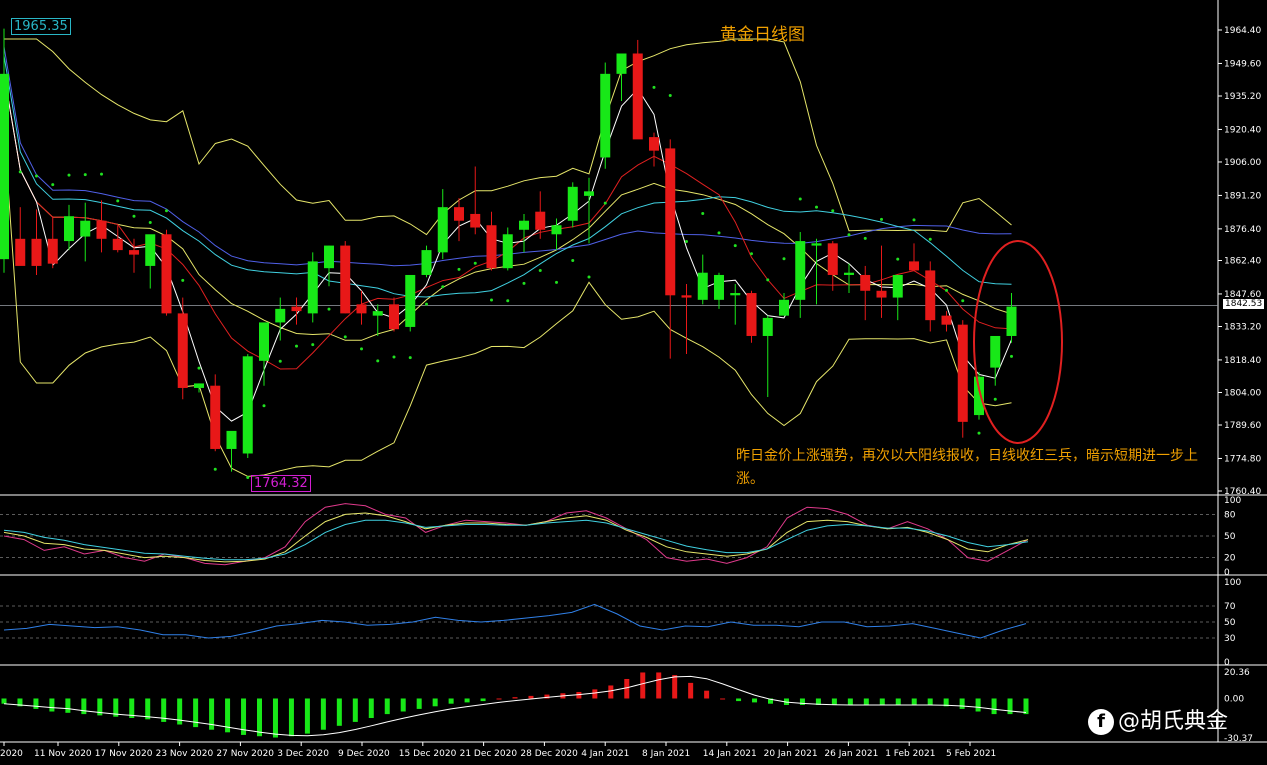 This screenshot has height=765, width=1267. I want to click on price-tick-label: 1876.40, so click(1242, 230).